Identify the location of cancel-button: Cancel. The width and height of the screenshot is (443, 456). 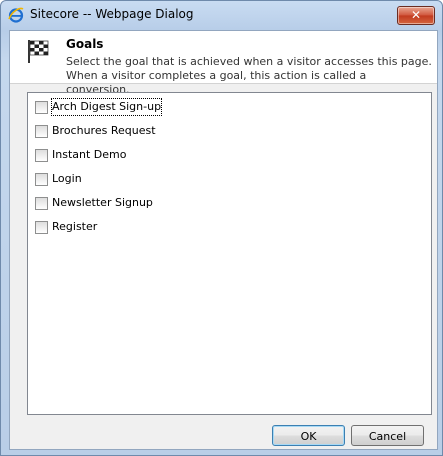
(387, 435).